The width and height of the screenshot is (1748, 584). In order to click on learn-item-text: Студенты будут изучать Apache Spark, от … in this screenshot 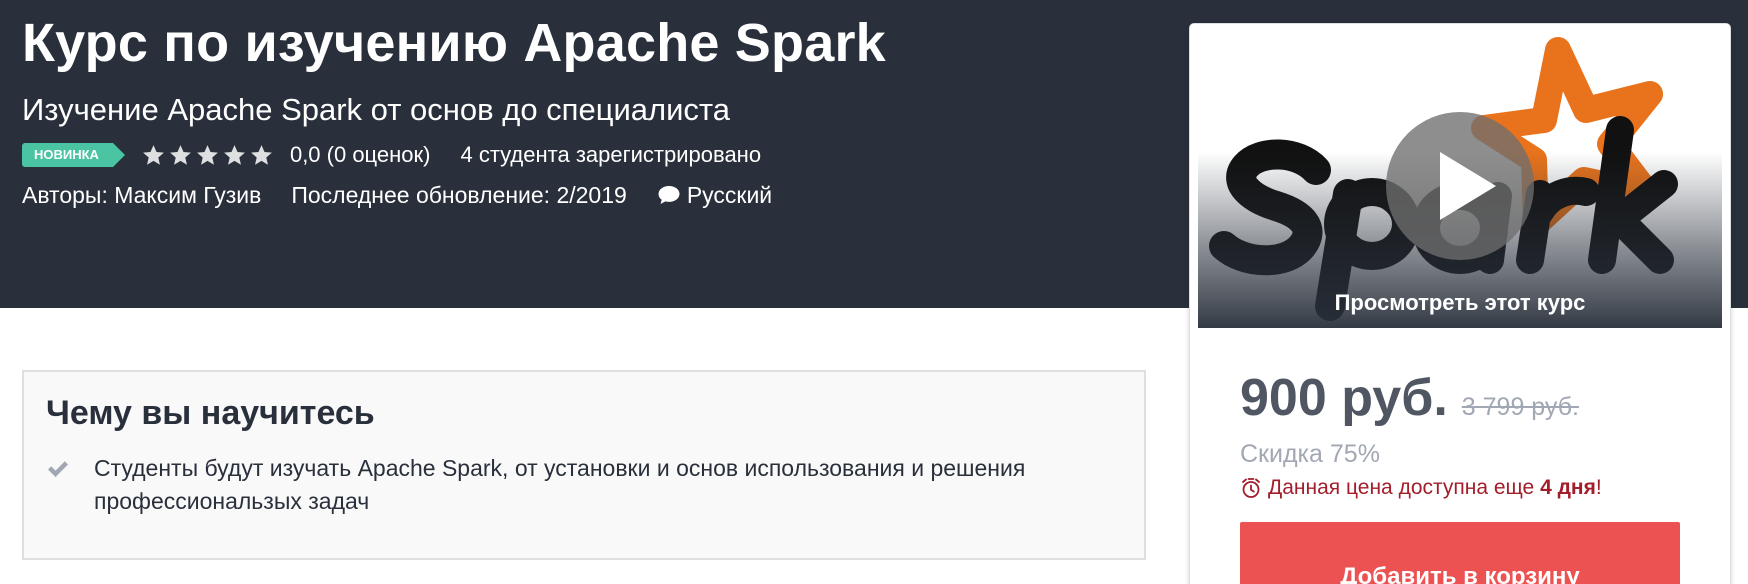, I will do `click(560, 484)`.